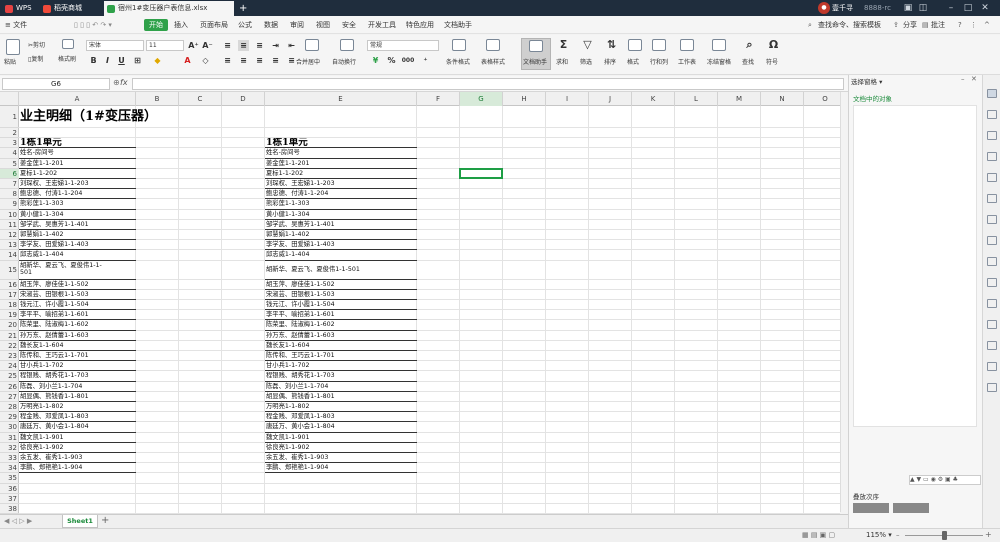 Image resolution: width=1000 pixels, height=542 pixels. I want to click on row-header: 34, so click(9, 468).